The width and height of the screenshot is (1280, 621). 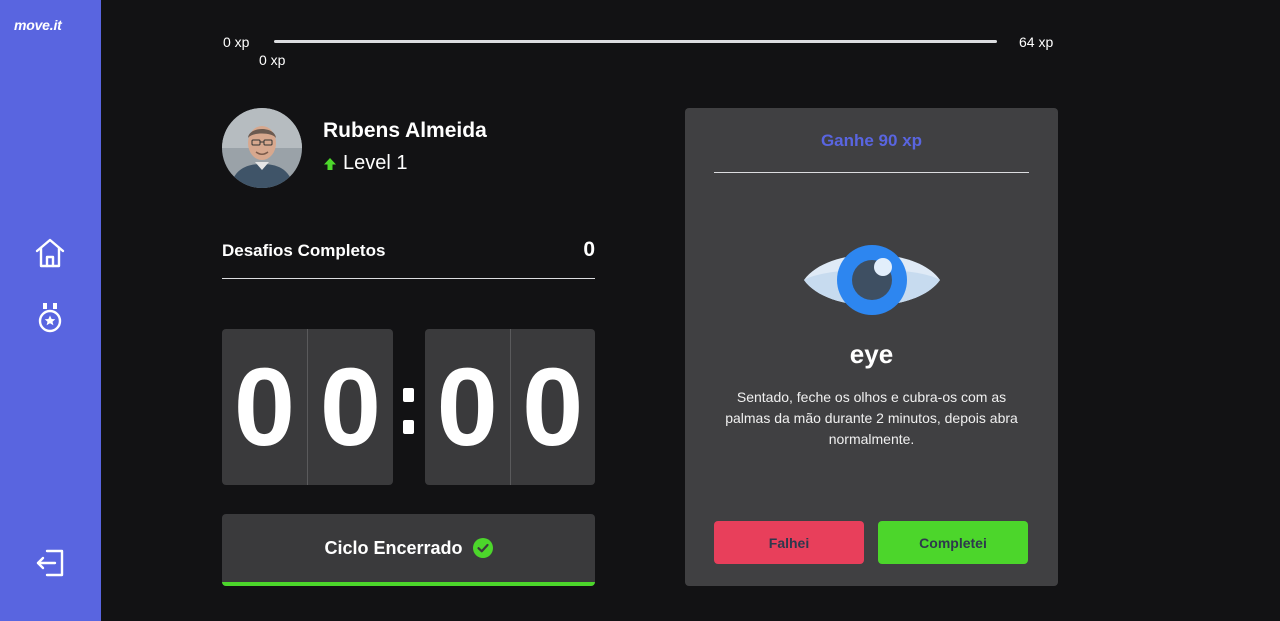 What do you see at coordinates (50, 253) in the screenshot?
I see `home-icon` at bounding box center [50, 253].